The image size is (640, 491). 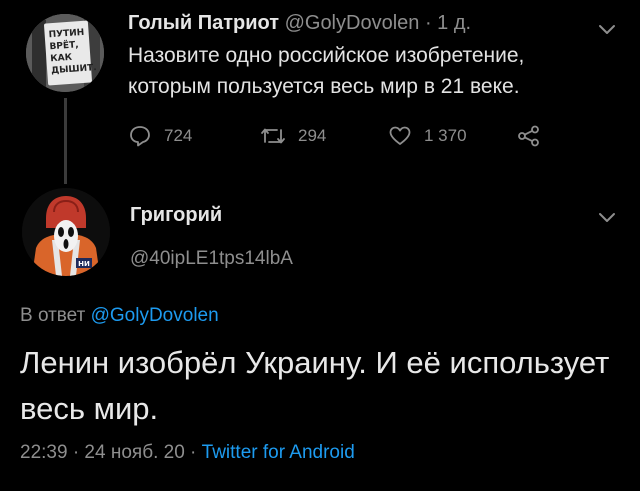 I want to click on like-button: 1 370, so click(x=427, y=136).